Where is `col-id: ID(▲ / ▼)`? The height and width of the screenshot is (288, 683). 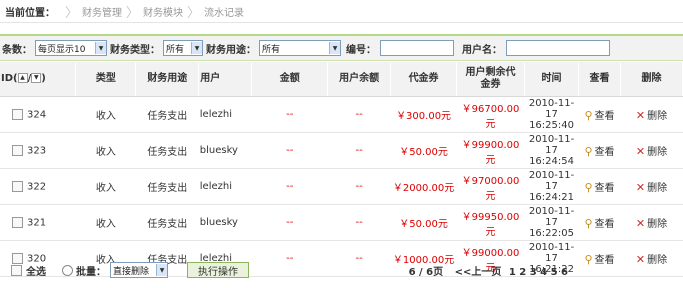 col-id: ID(▲ / ▼) is located at coordinates (38, 79).